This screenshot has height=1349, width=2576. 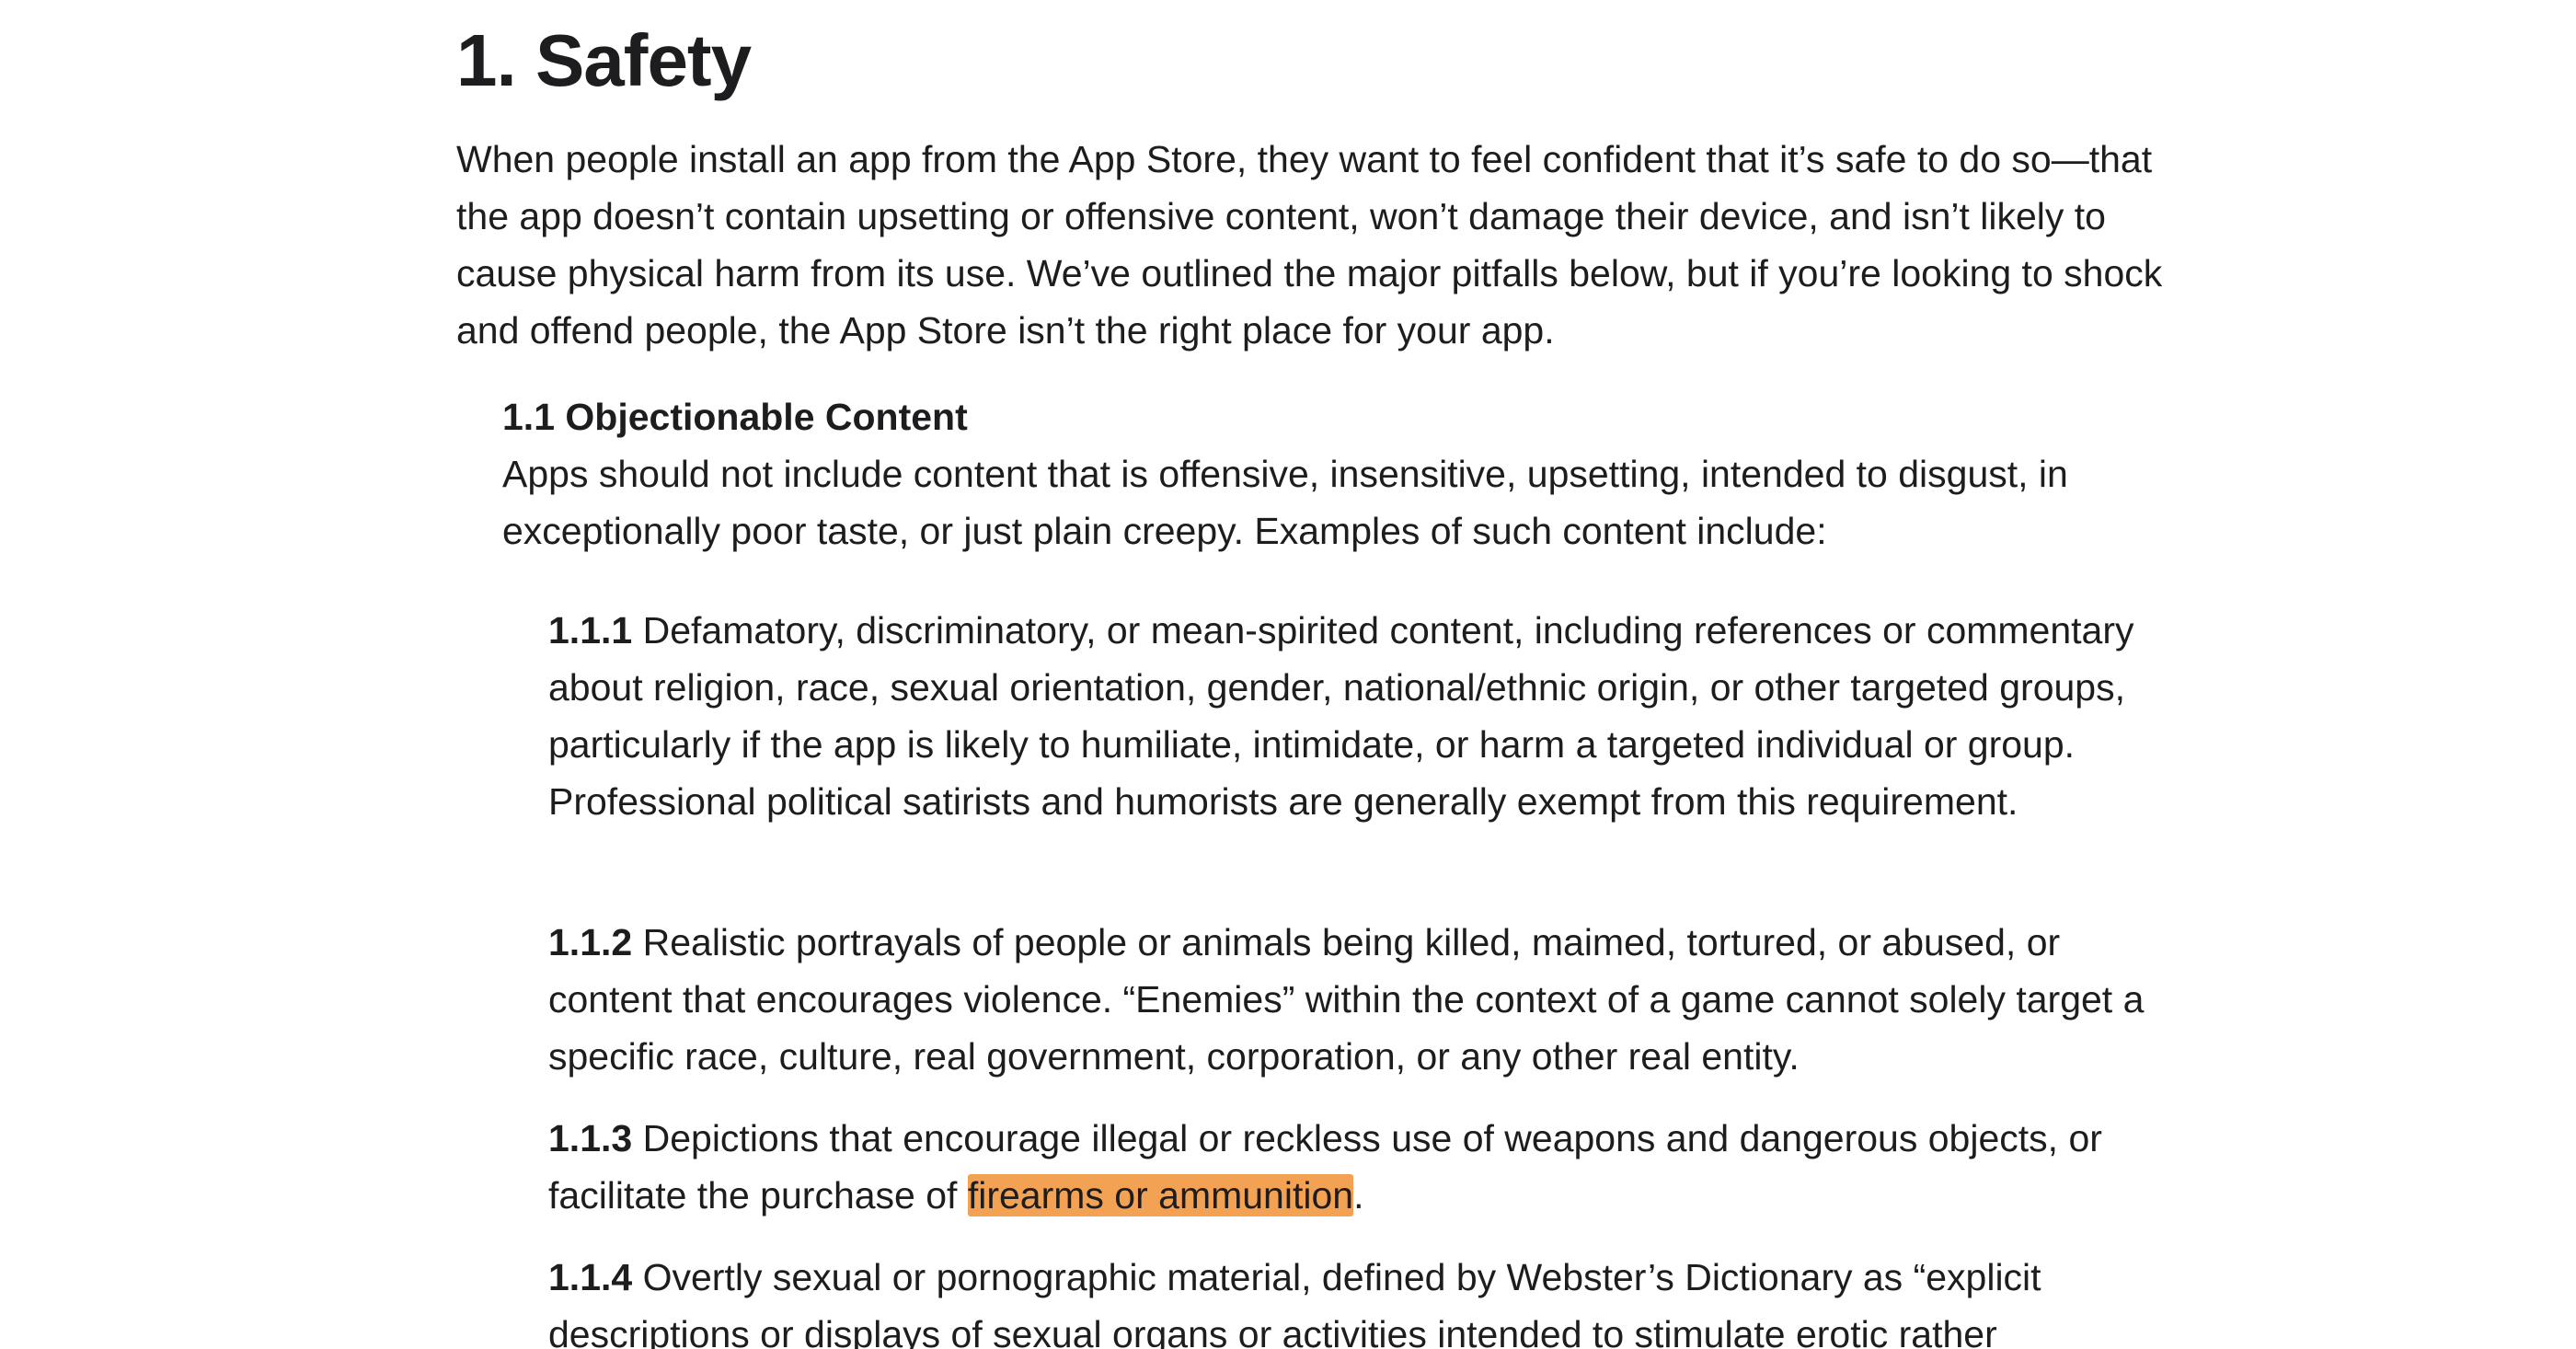 I want to click on rule-number: 1.1.3, so click(x=590, y=1138).